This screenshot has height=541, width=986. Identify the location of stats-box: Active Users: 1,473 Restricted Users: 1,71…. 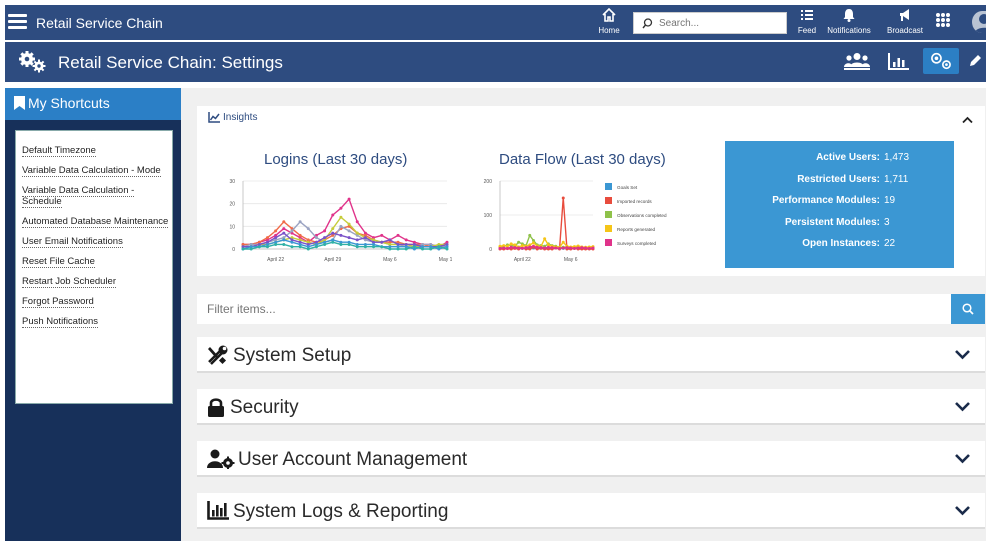
(839, 204).